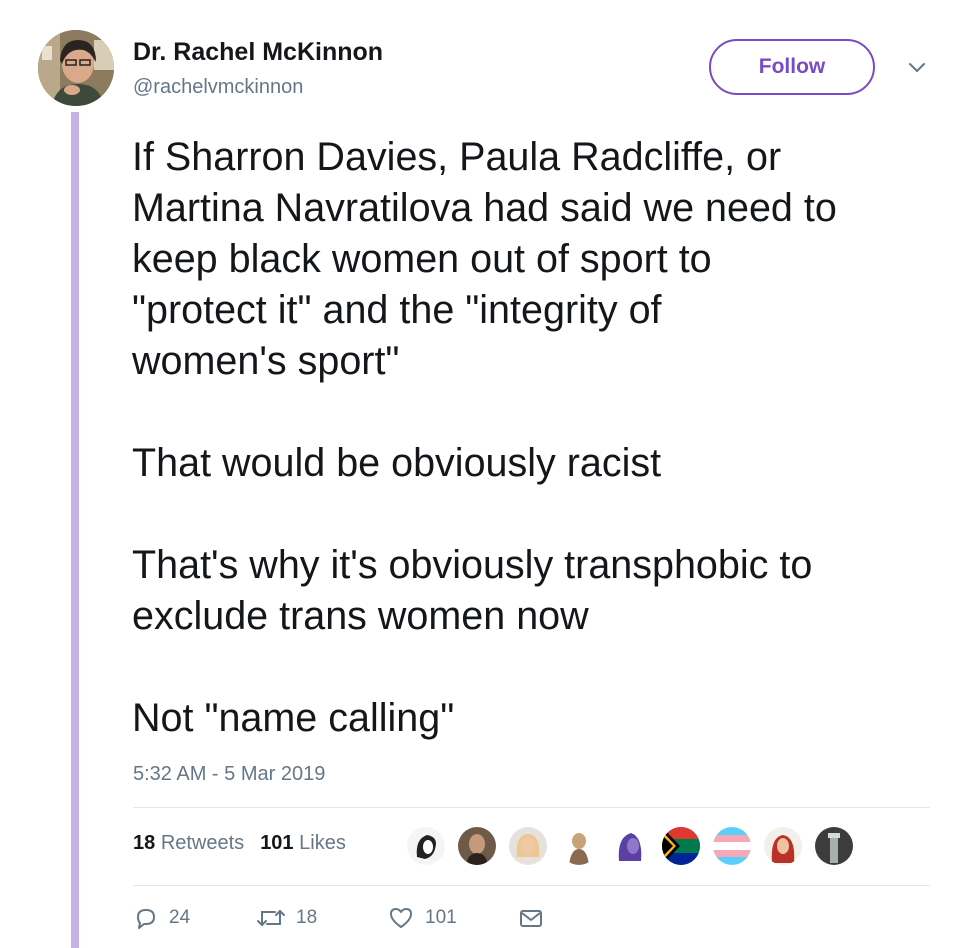 The image size is (980, 948). Describe the element at coordinates (422, 259) in the screenshot. I see `tweet-line: keep black women out of sport to` at that location.